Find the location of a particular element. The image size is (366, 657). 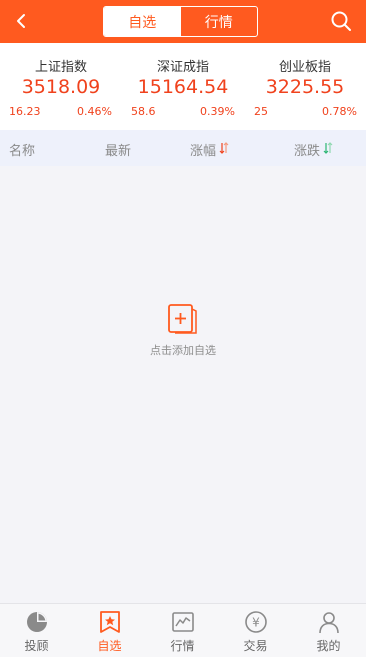

index-sh: 上证指数 3518.09 16.23 0.46% is located at coordinates (61, 86).